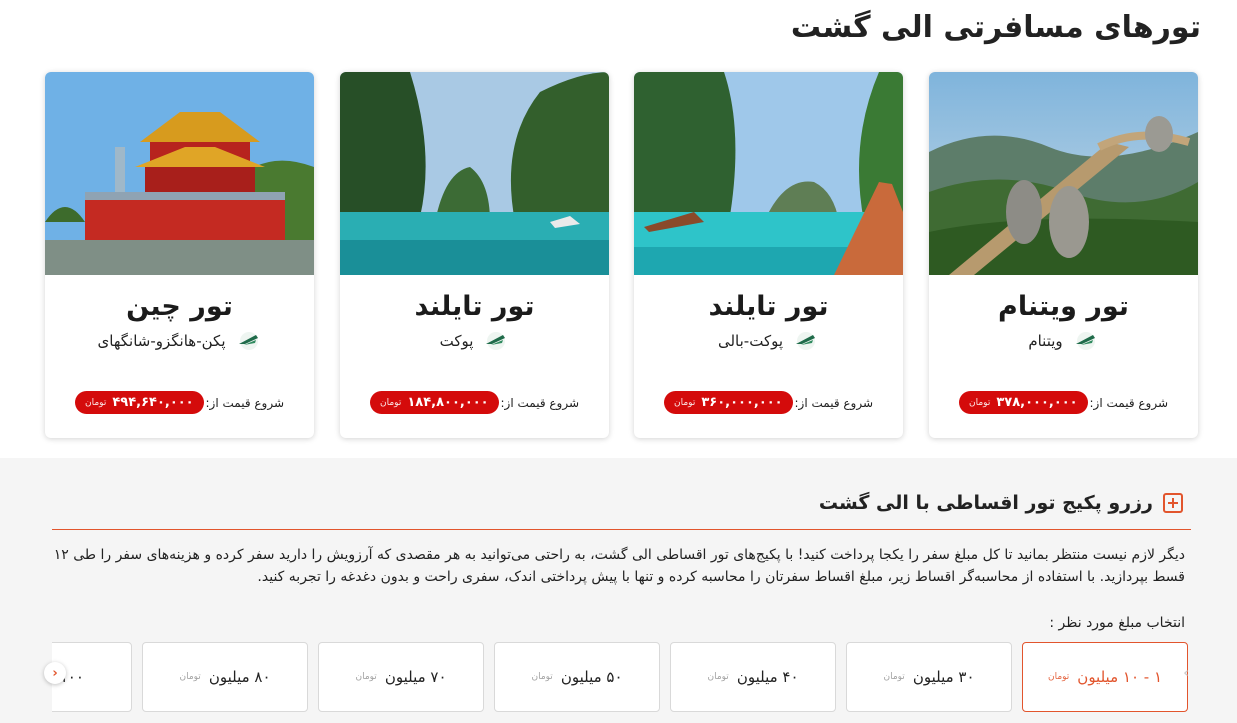  I want to click on section-title: تورهای مسافرتی الی گشت, so click(995, 27).